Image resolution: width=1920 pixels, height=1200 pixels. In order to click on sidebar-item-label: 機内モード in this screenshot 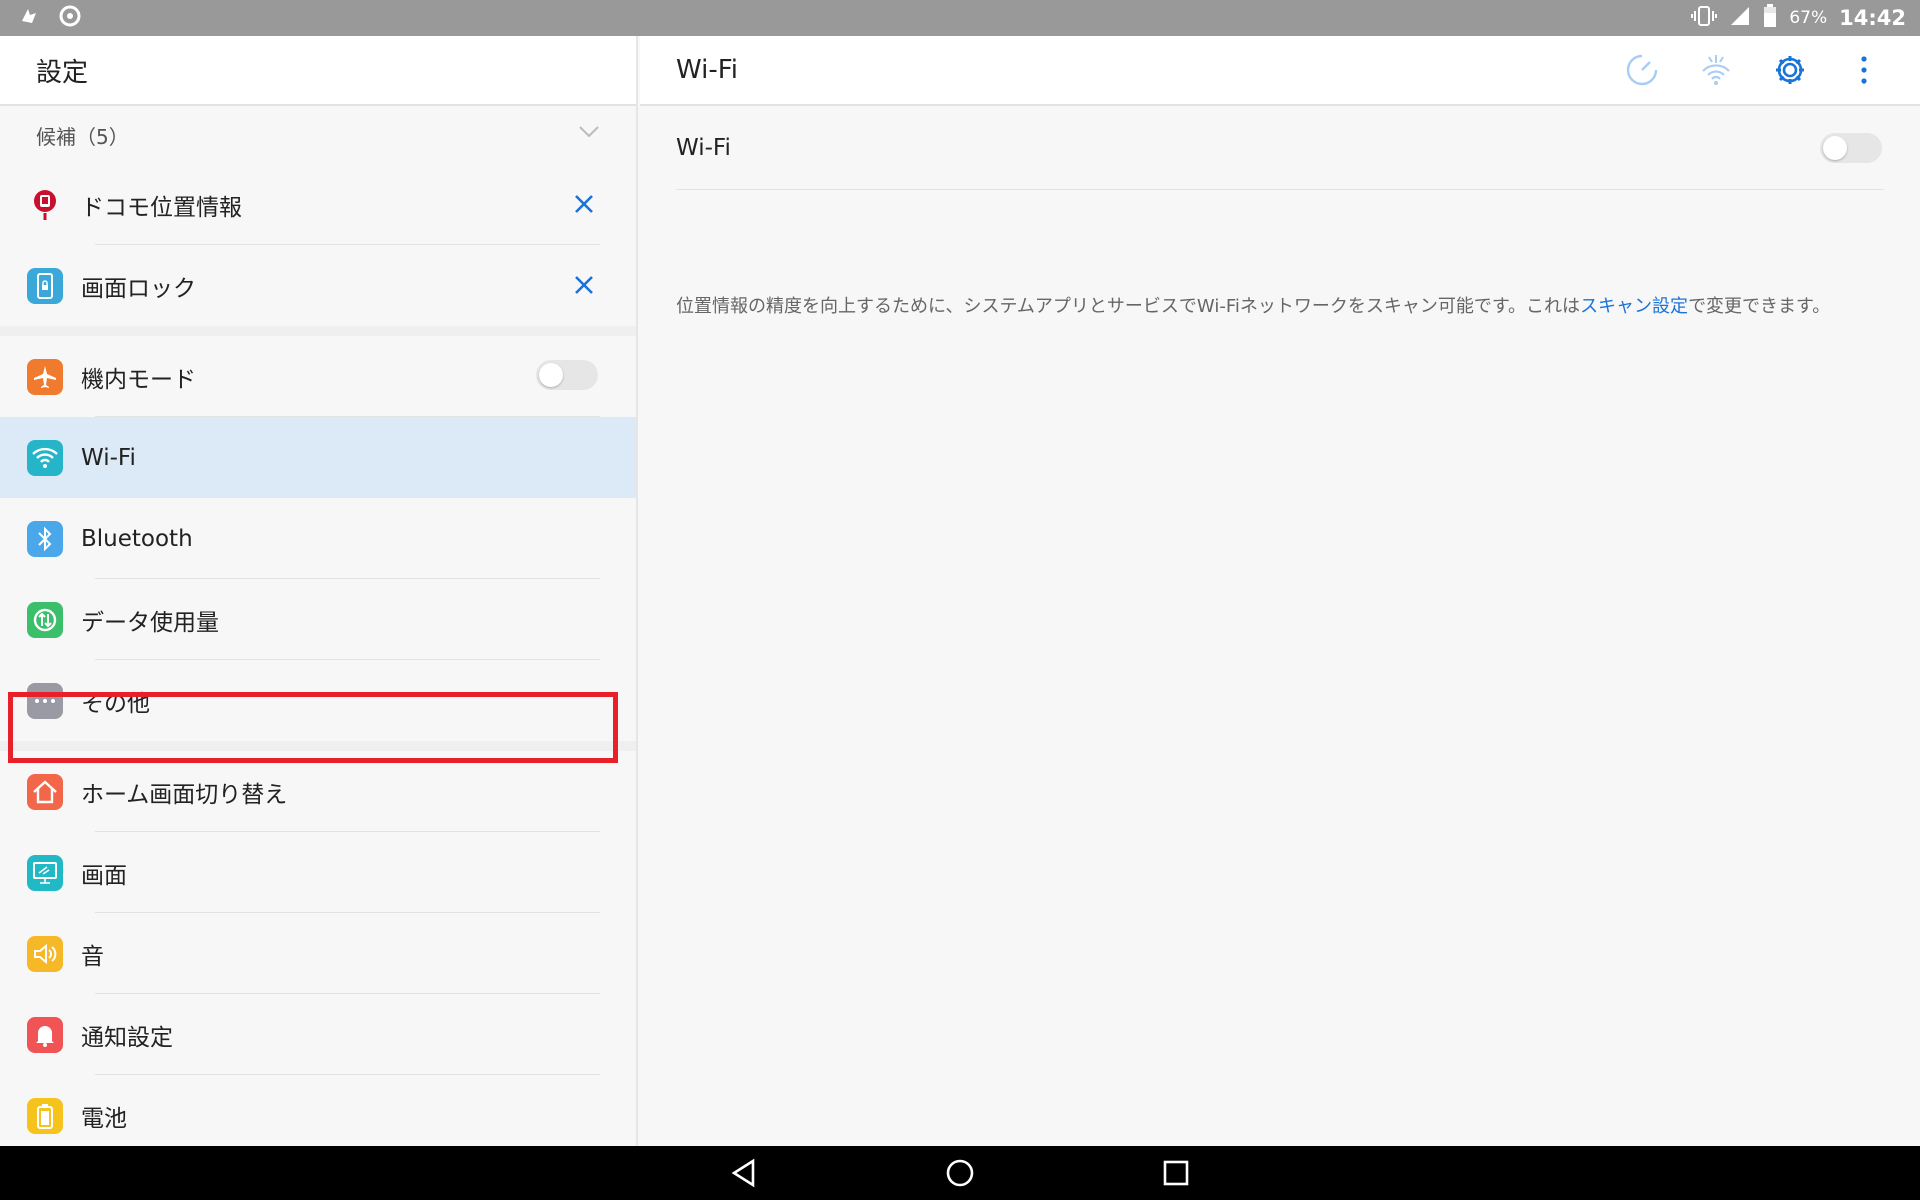, I will do `click(138, 379)`.